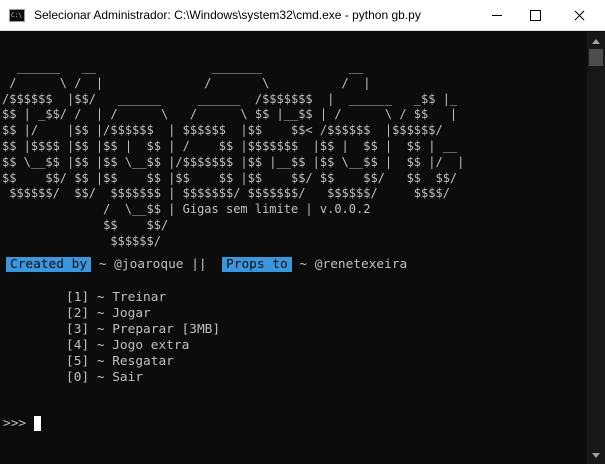 This screenshot has height=464, width=605. I want to click on menu-item-jogo-extra: [4] ~ Jogo extra, so click(128, 345).